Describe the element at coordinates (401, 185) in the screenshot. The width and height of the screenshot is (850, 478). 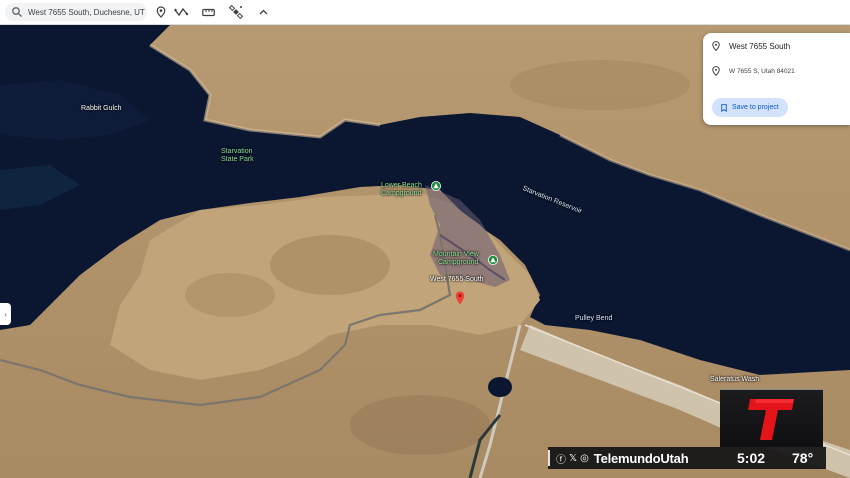
I see `label-lower-beach-line1: Lower Beach` at that location.